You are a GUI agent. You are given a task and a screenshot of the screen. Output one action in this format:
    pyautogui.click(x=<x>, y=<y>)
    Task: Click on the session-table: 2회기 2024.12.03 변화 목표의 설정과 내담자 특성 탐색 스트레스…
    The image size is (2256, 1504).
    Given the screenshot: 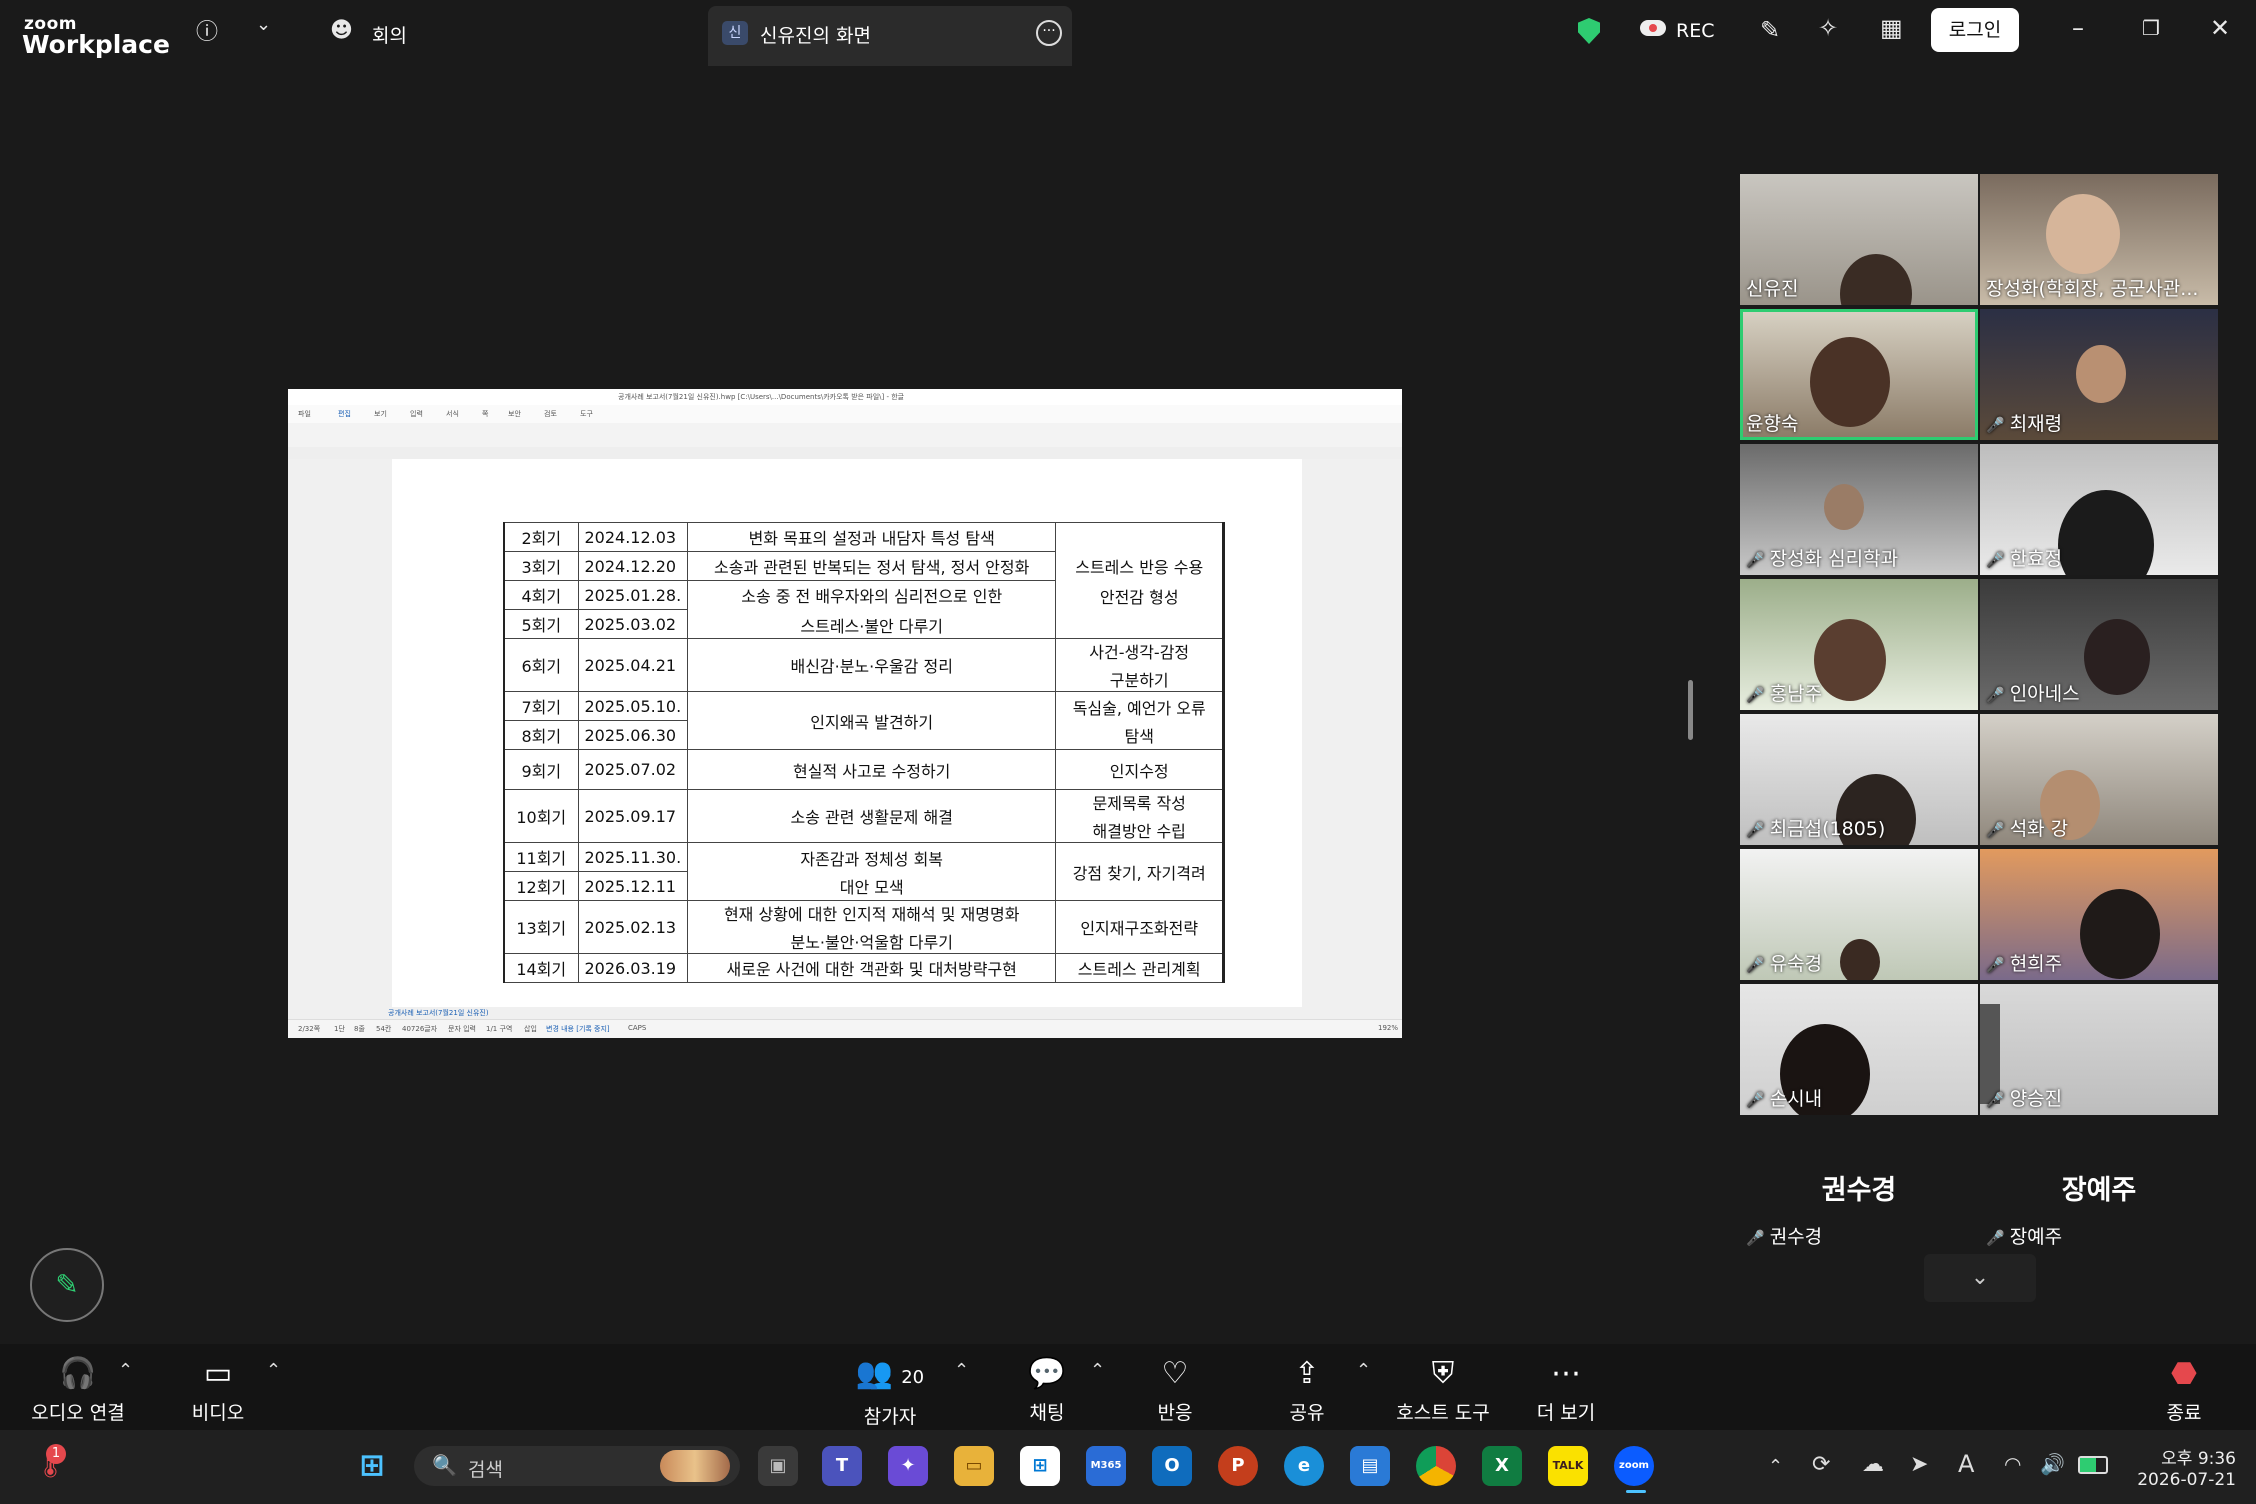 What is the action you would take?
    pyautogui.click(x=864, y=752)
    